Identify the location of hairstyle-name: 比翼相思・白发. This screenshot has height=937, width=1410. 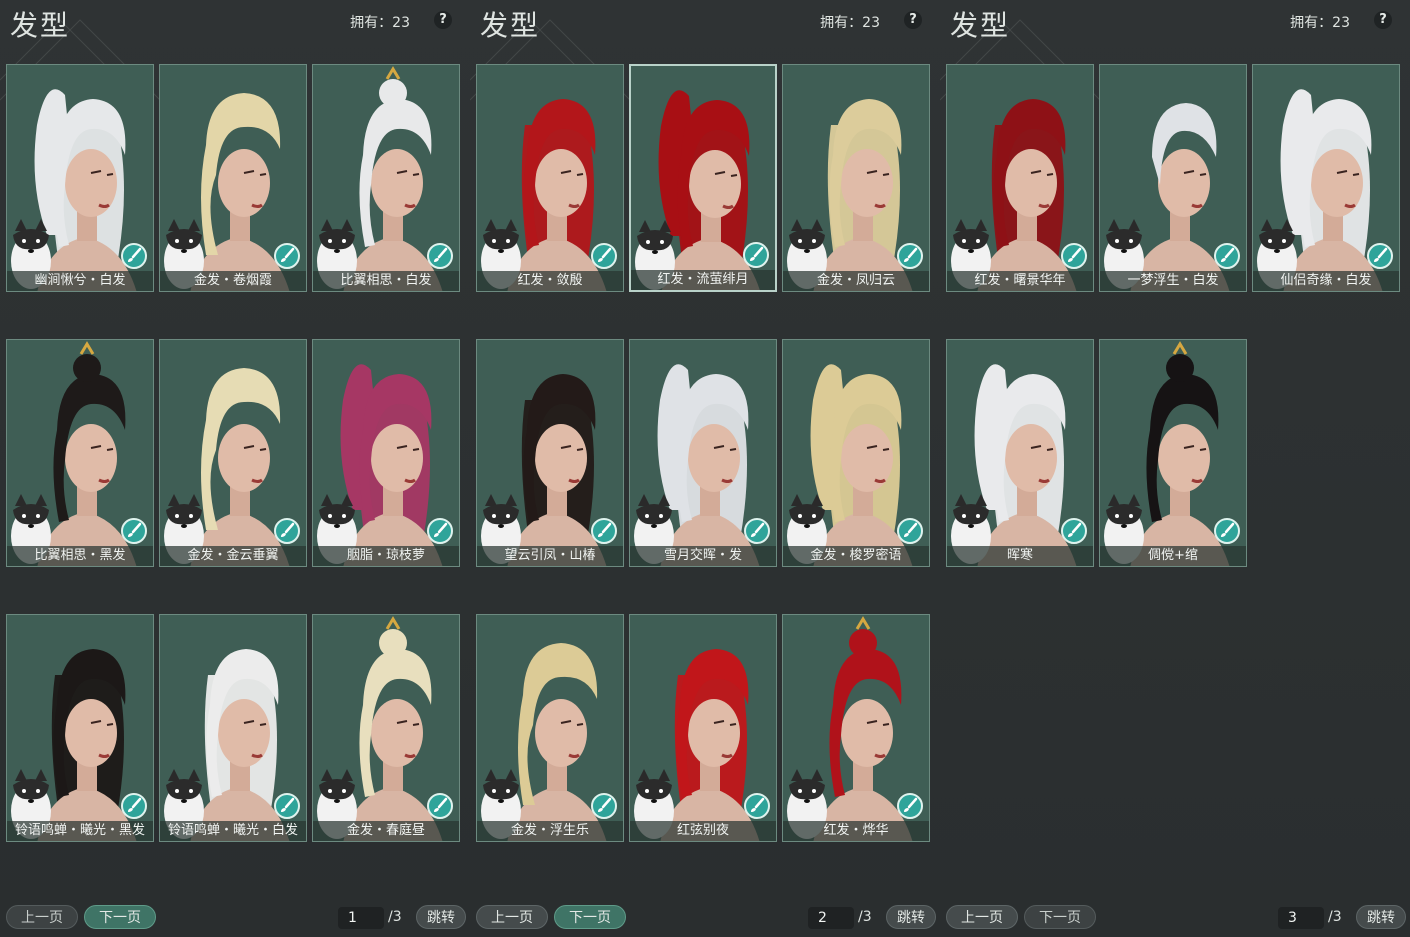
(386, 281).